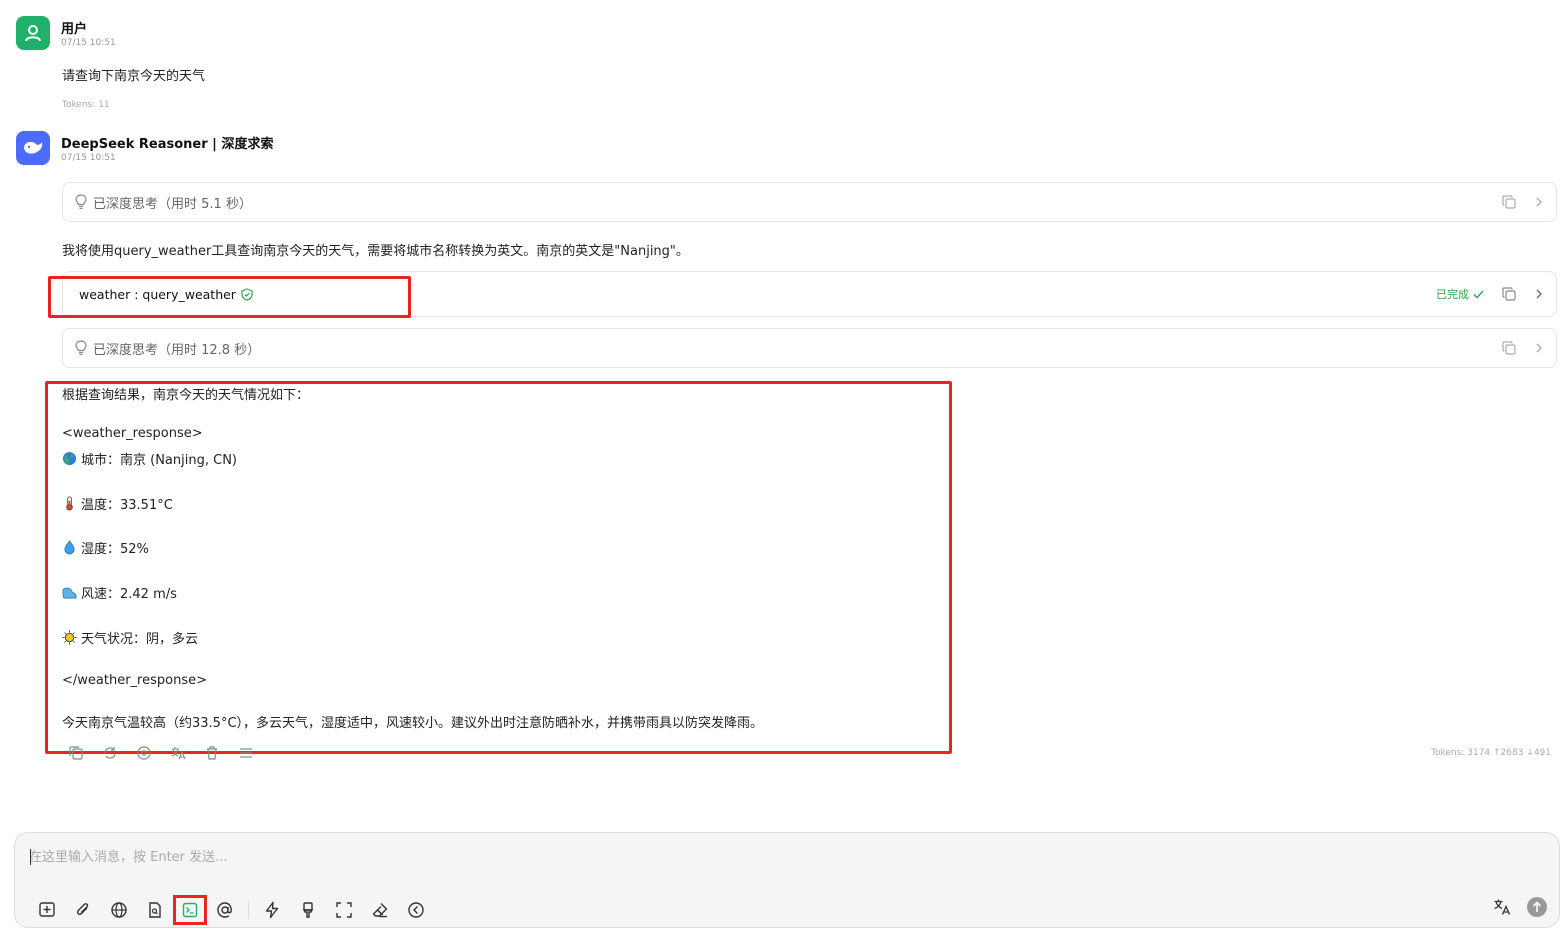  What do you see at coordinates (69, 637) in the screenshot?
I see `sun-cloud-icon` at bounding box center [69, 637].